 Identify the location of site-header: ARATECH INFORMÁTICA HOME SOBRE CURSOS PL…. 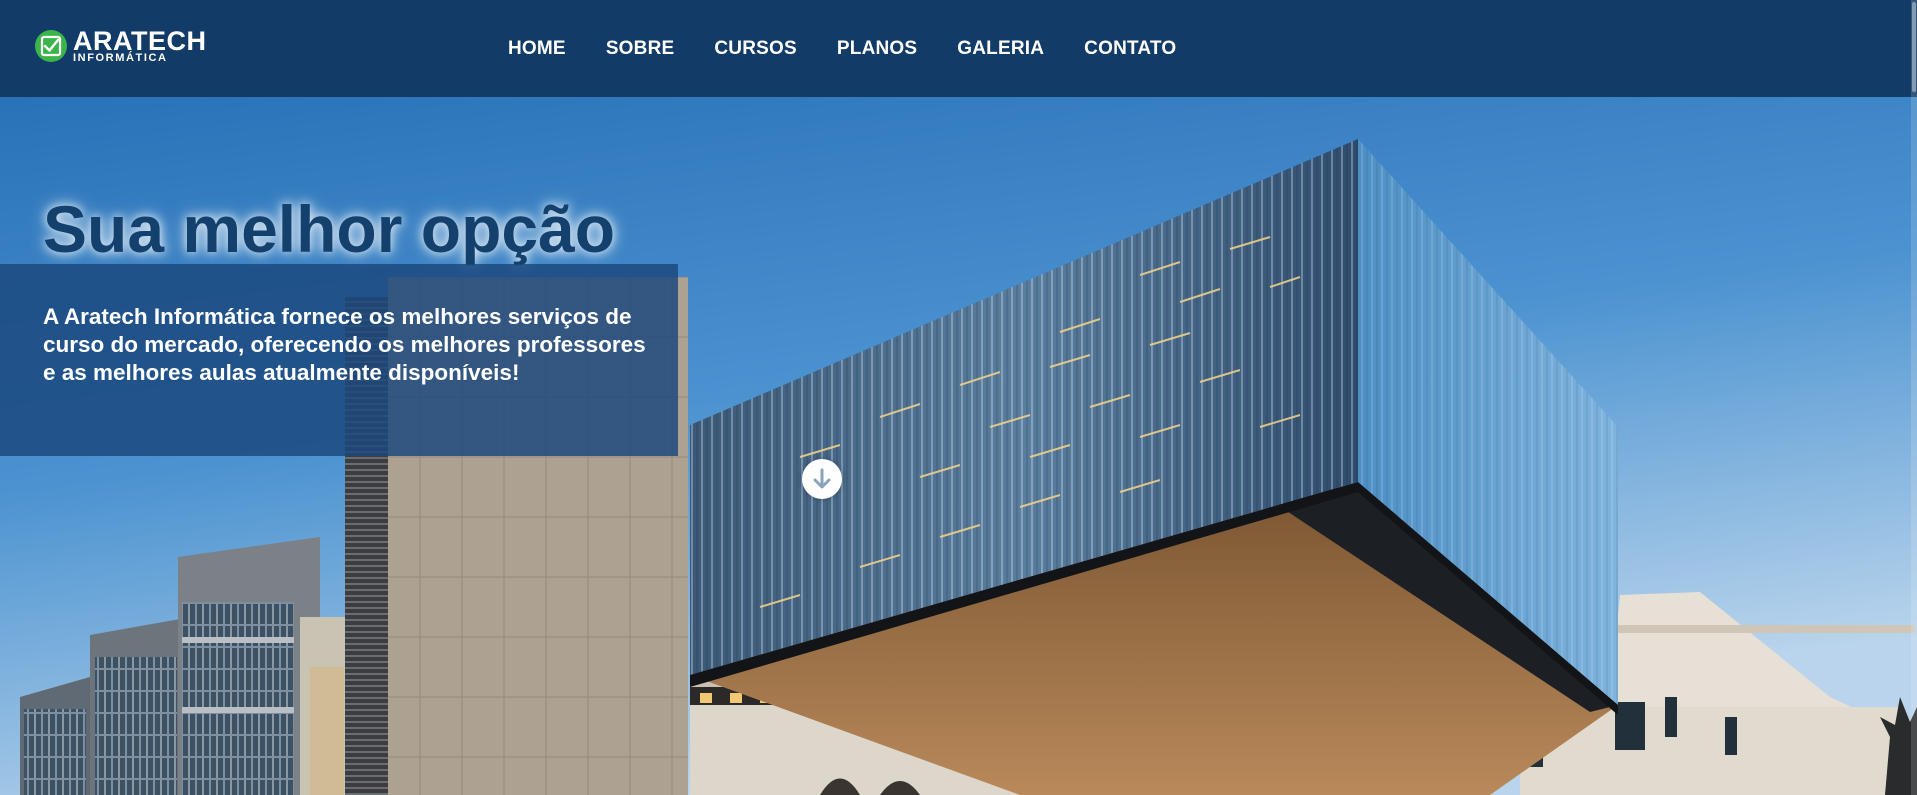
(958, 48).